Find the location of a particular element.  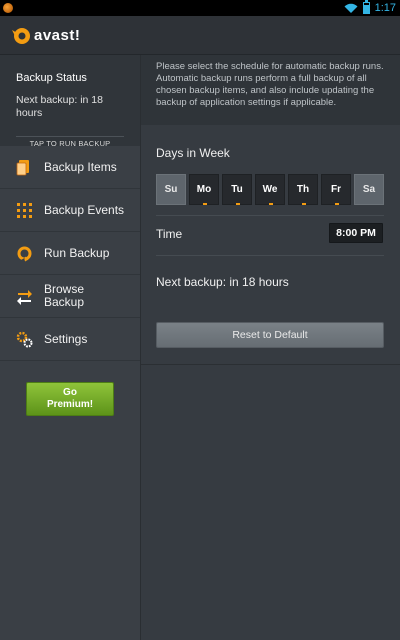

action-bar: avast! is located at coordinates (200, 35).